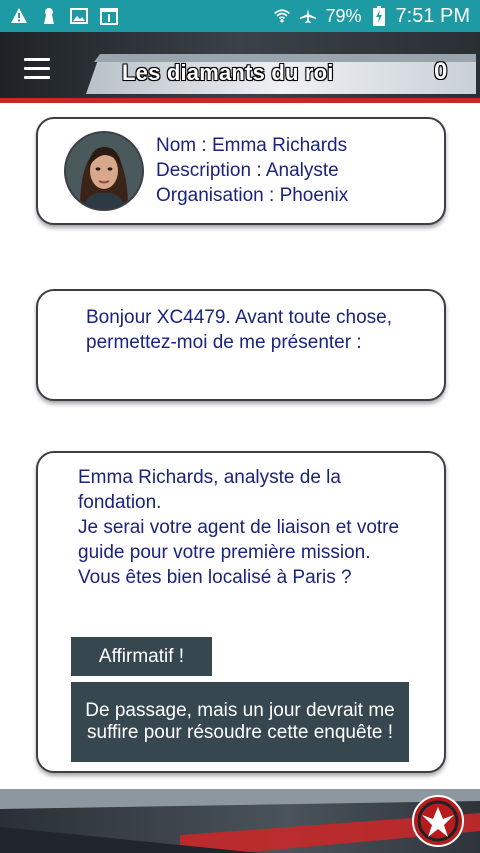  What do you see at coordinates (252, 195) in the screenshot?
I see `profile-organisation: Organisation : Phoenix` at bounding box center [252, 195].